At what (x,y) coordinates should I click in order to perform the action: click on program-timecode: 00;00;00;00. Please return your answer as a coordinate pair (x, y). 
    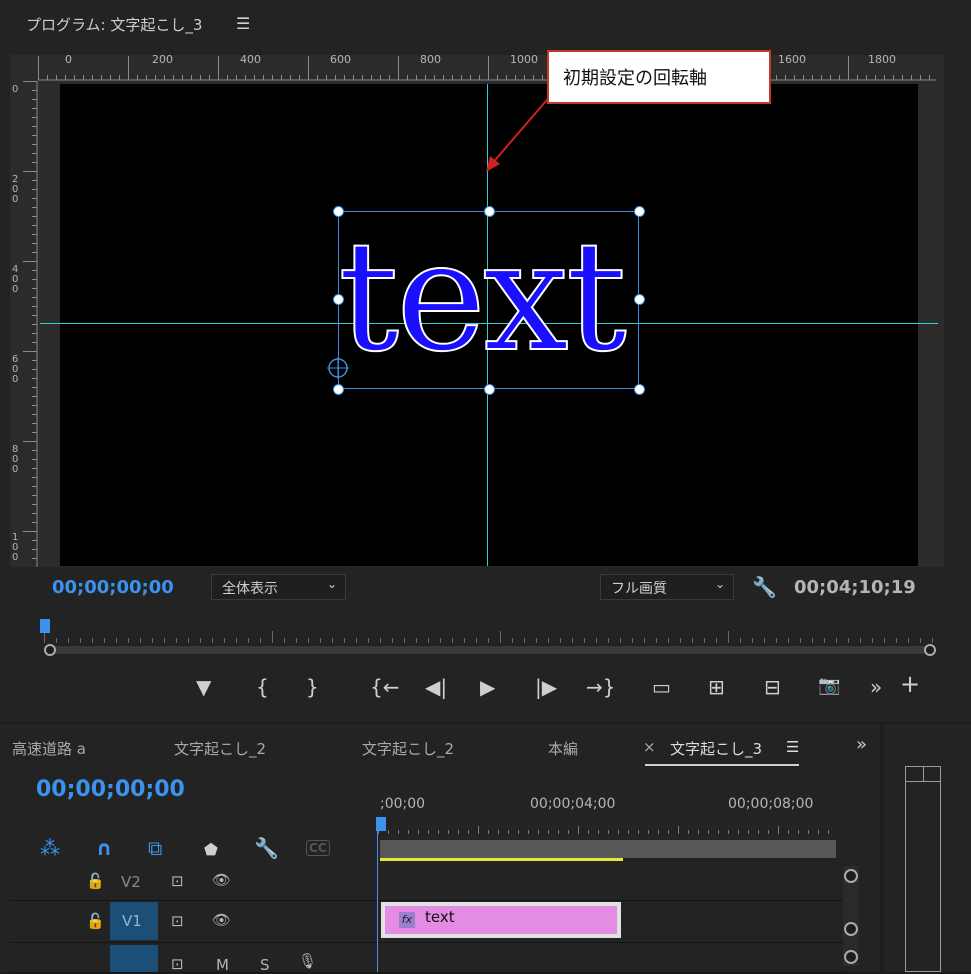
    Looking at the image, I should click on (113, 587).